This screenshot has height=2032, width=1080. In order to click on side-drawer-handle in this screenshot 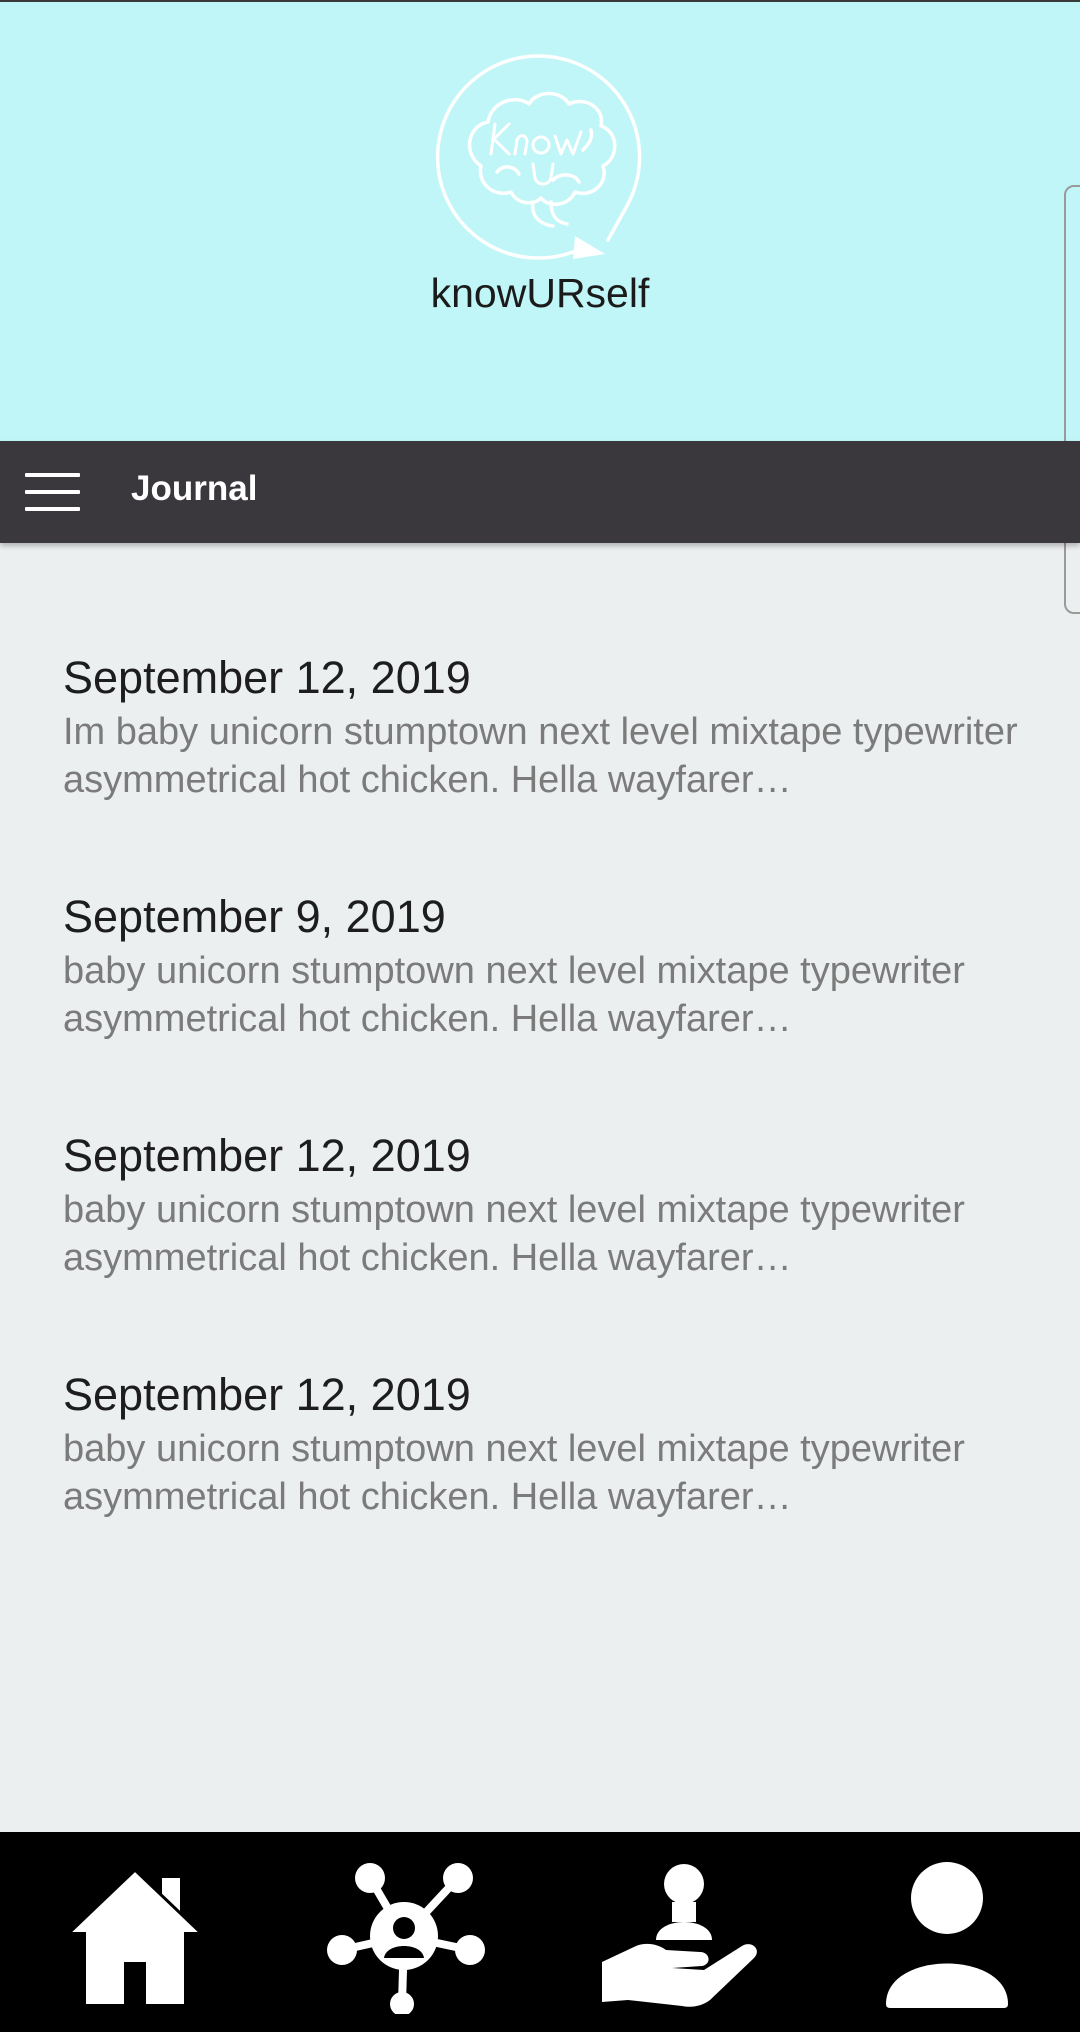, I will do `click(1072, 399)`.